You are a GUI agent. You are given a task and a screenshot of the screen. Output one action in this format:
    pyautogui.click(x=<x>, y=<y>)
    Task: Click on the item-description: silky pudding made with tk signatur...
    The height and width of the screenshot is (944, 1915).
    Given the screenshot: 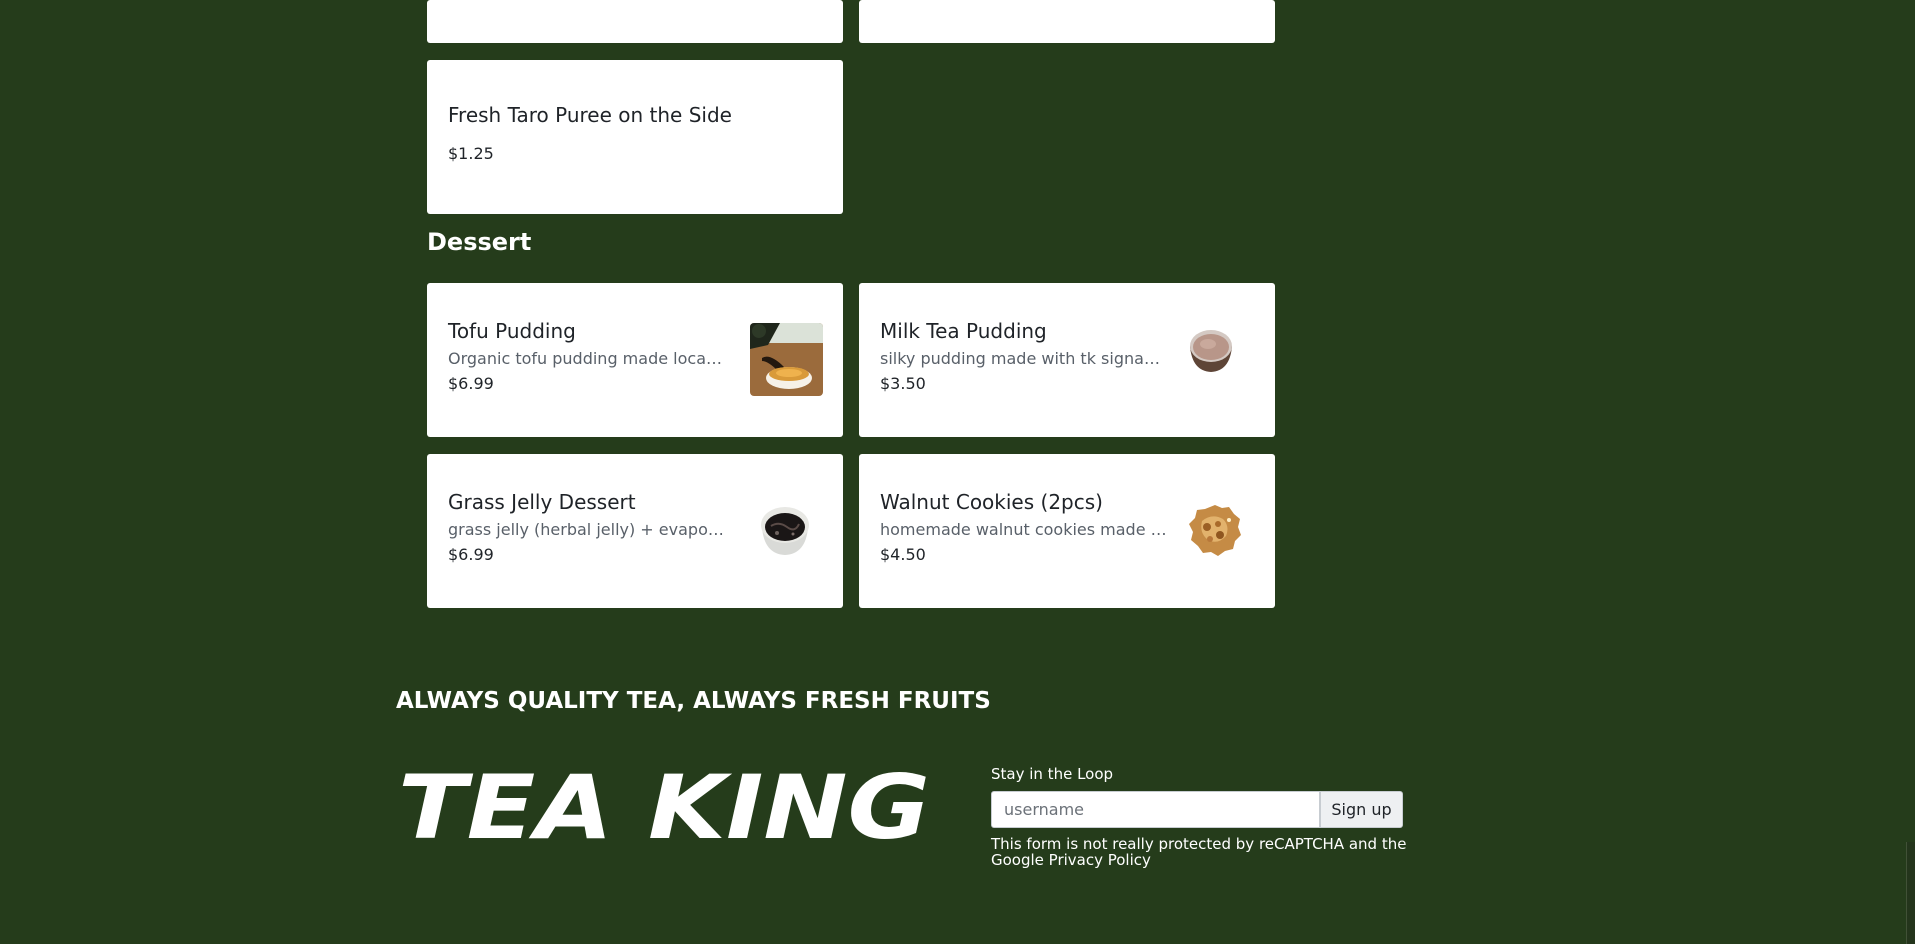 What is the action you would take?
    pyautogui.click(x=1021, y=358)
    